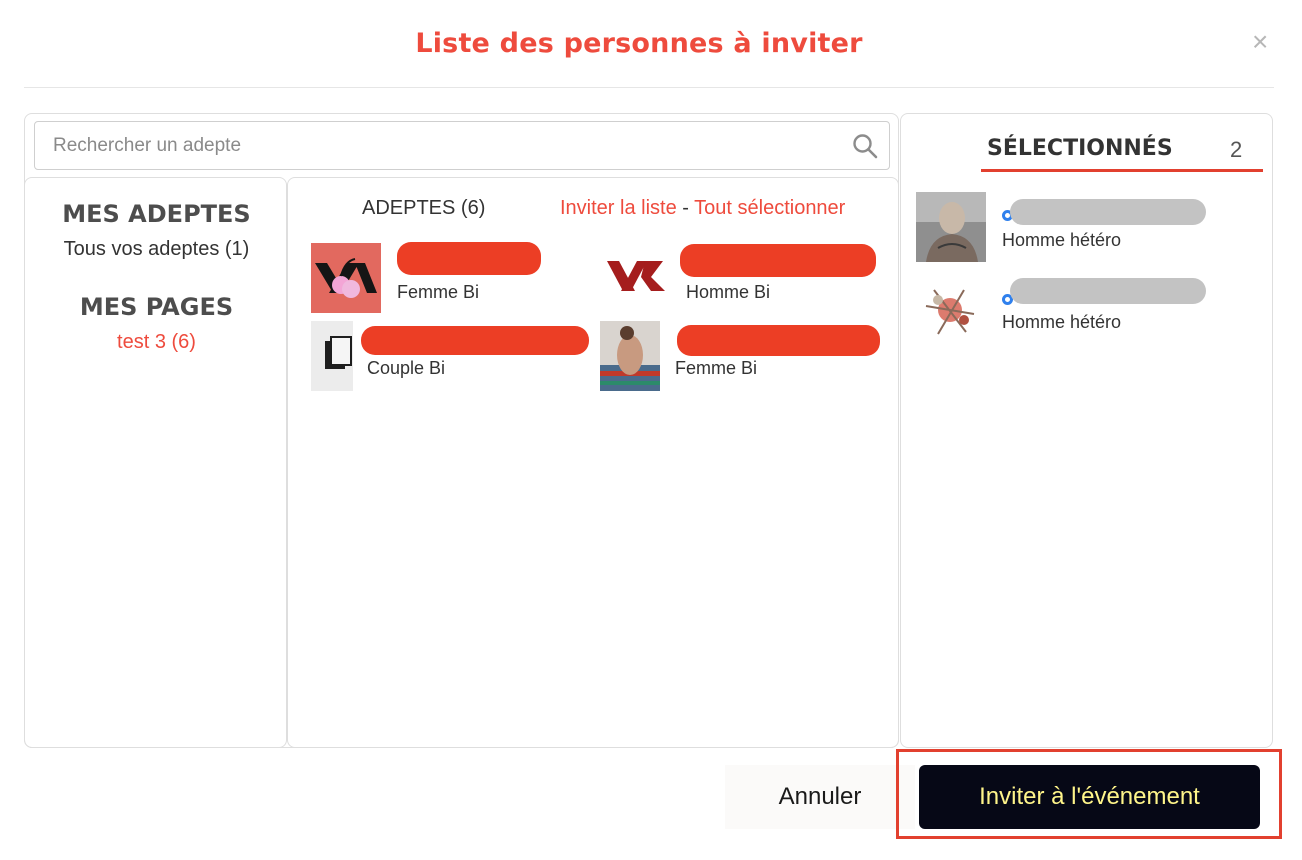 The image size is (1302, 860). I want to click on follower-card: Homme Bi, so click(743, 278).